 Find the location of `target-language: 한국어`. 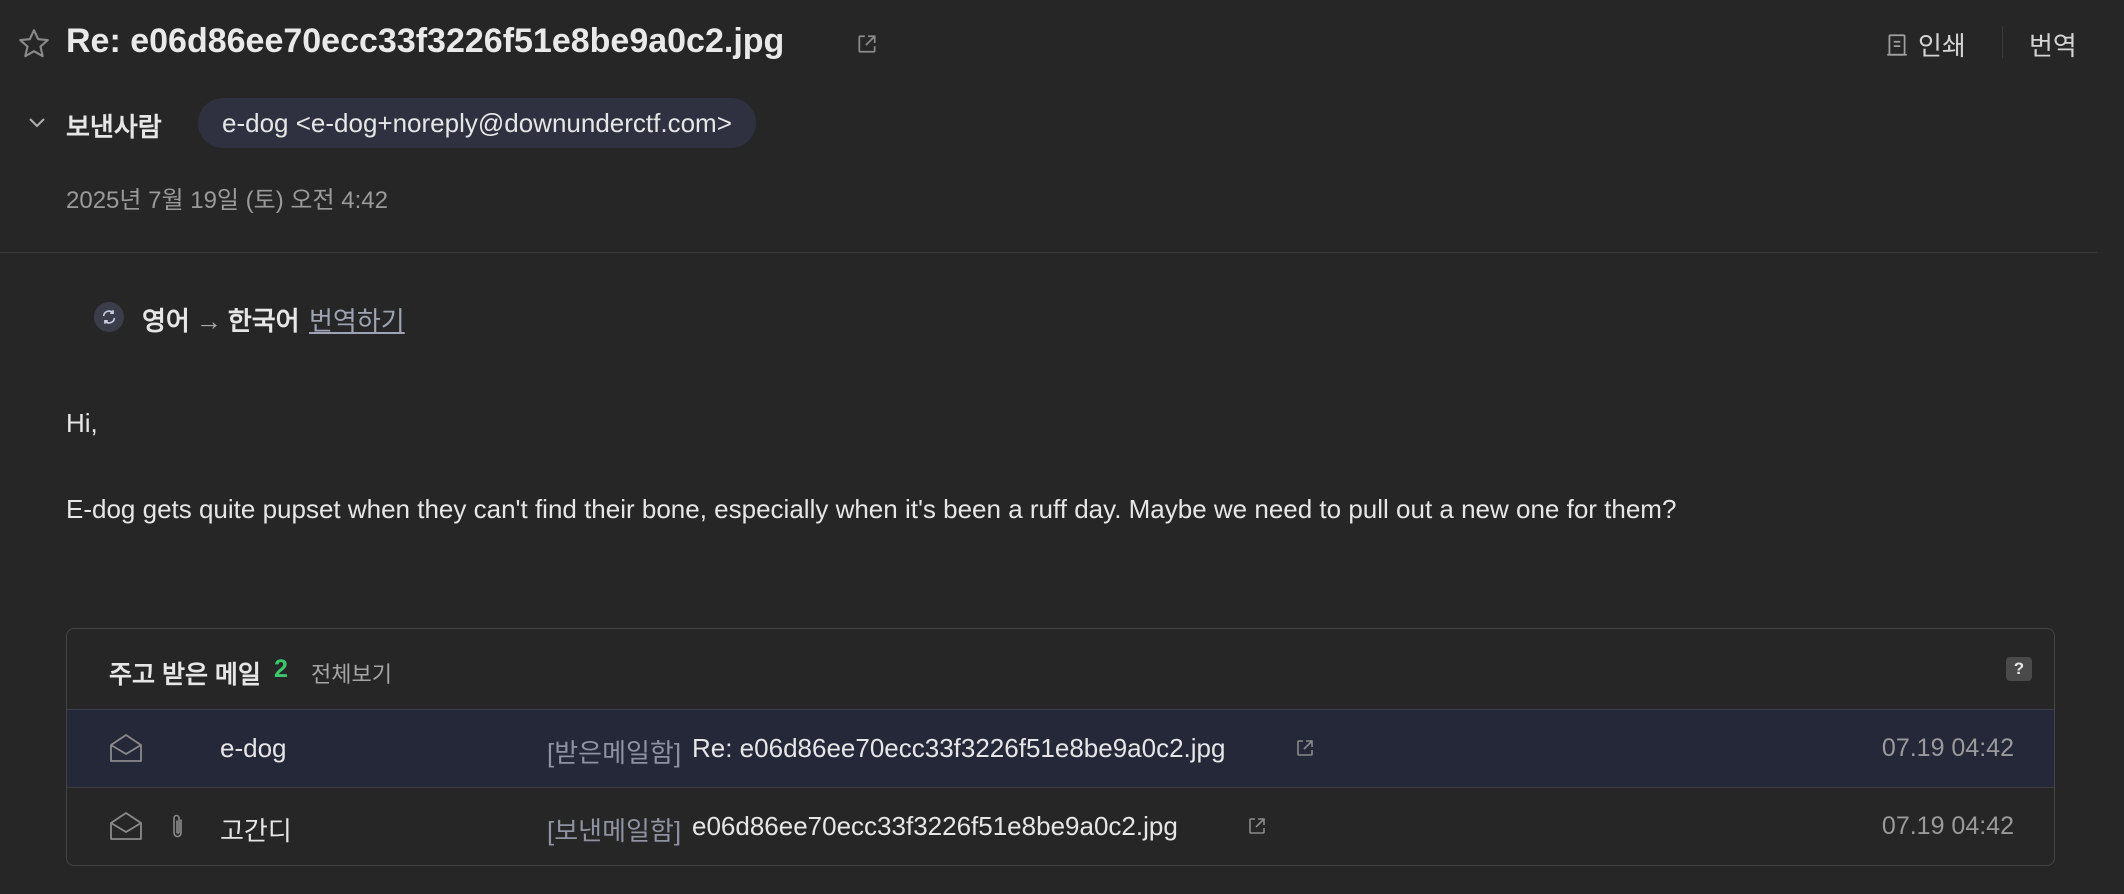

target-language: 한국어 is located at coordinates (263, 321).